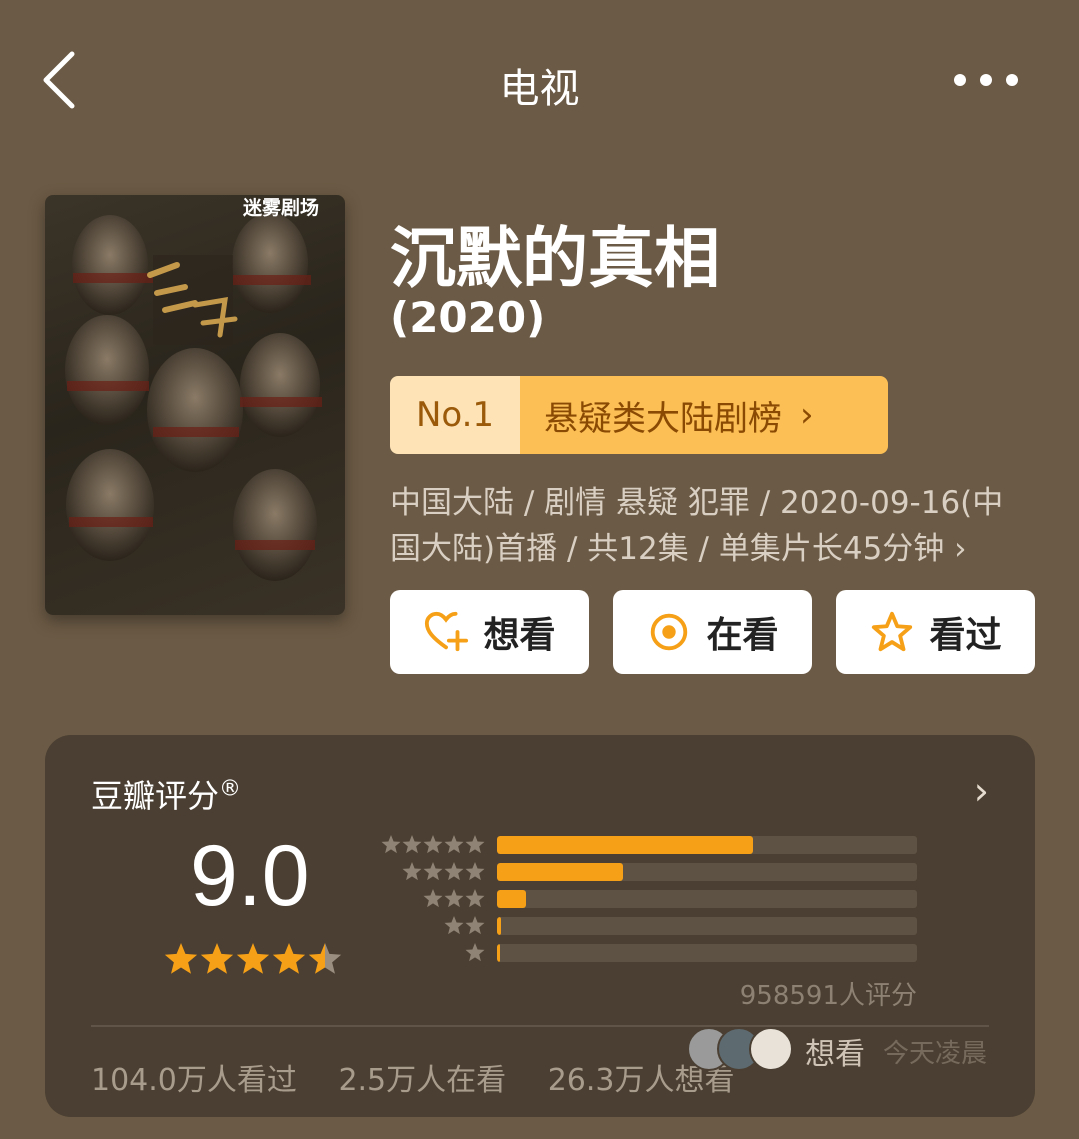 The image size is (1079, 1139). I want to click on want-to-watch-button: 想看, so click(489, 632).